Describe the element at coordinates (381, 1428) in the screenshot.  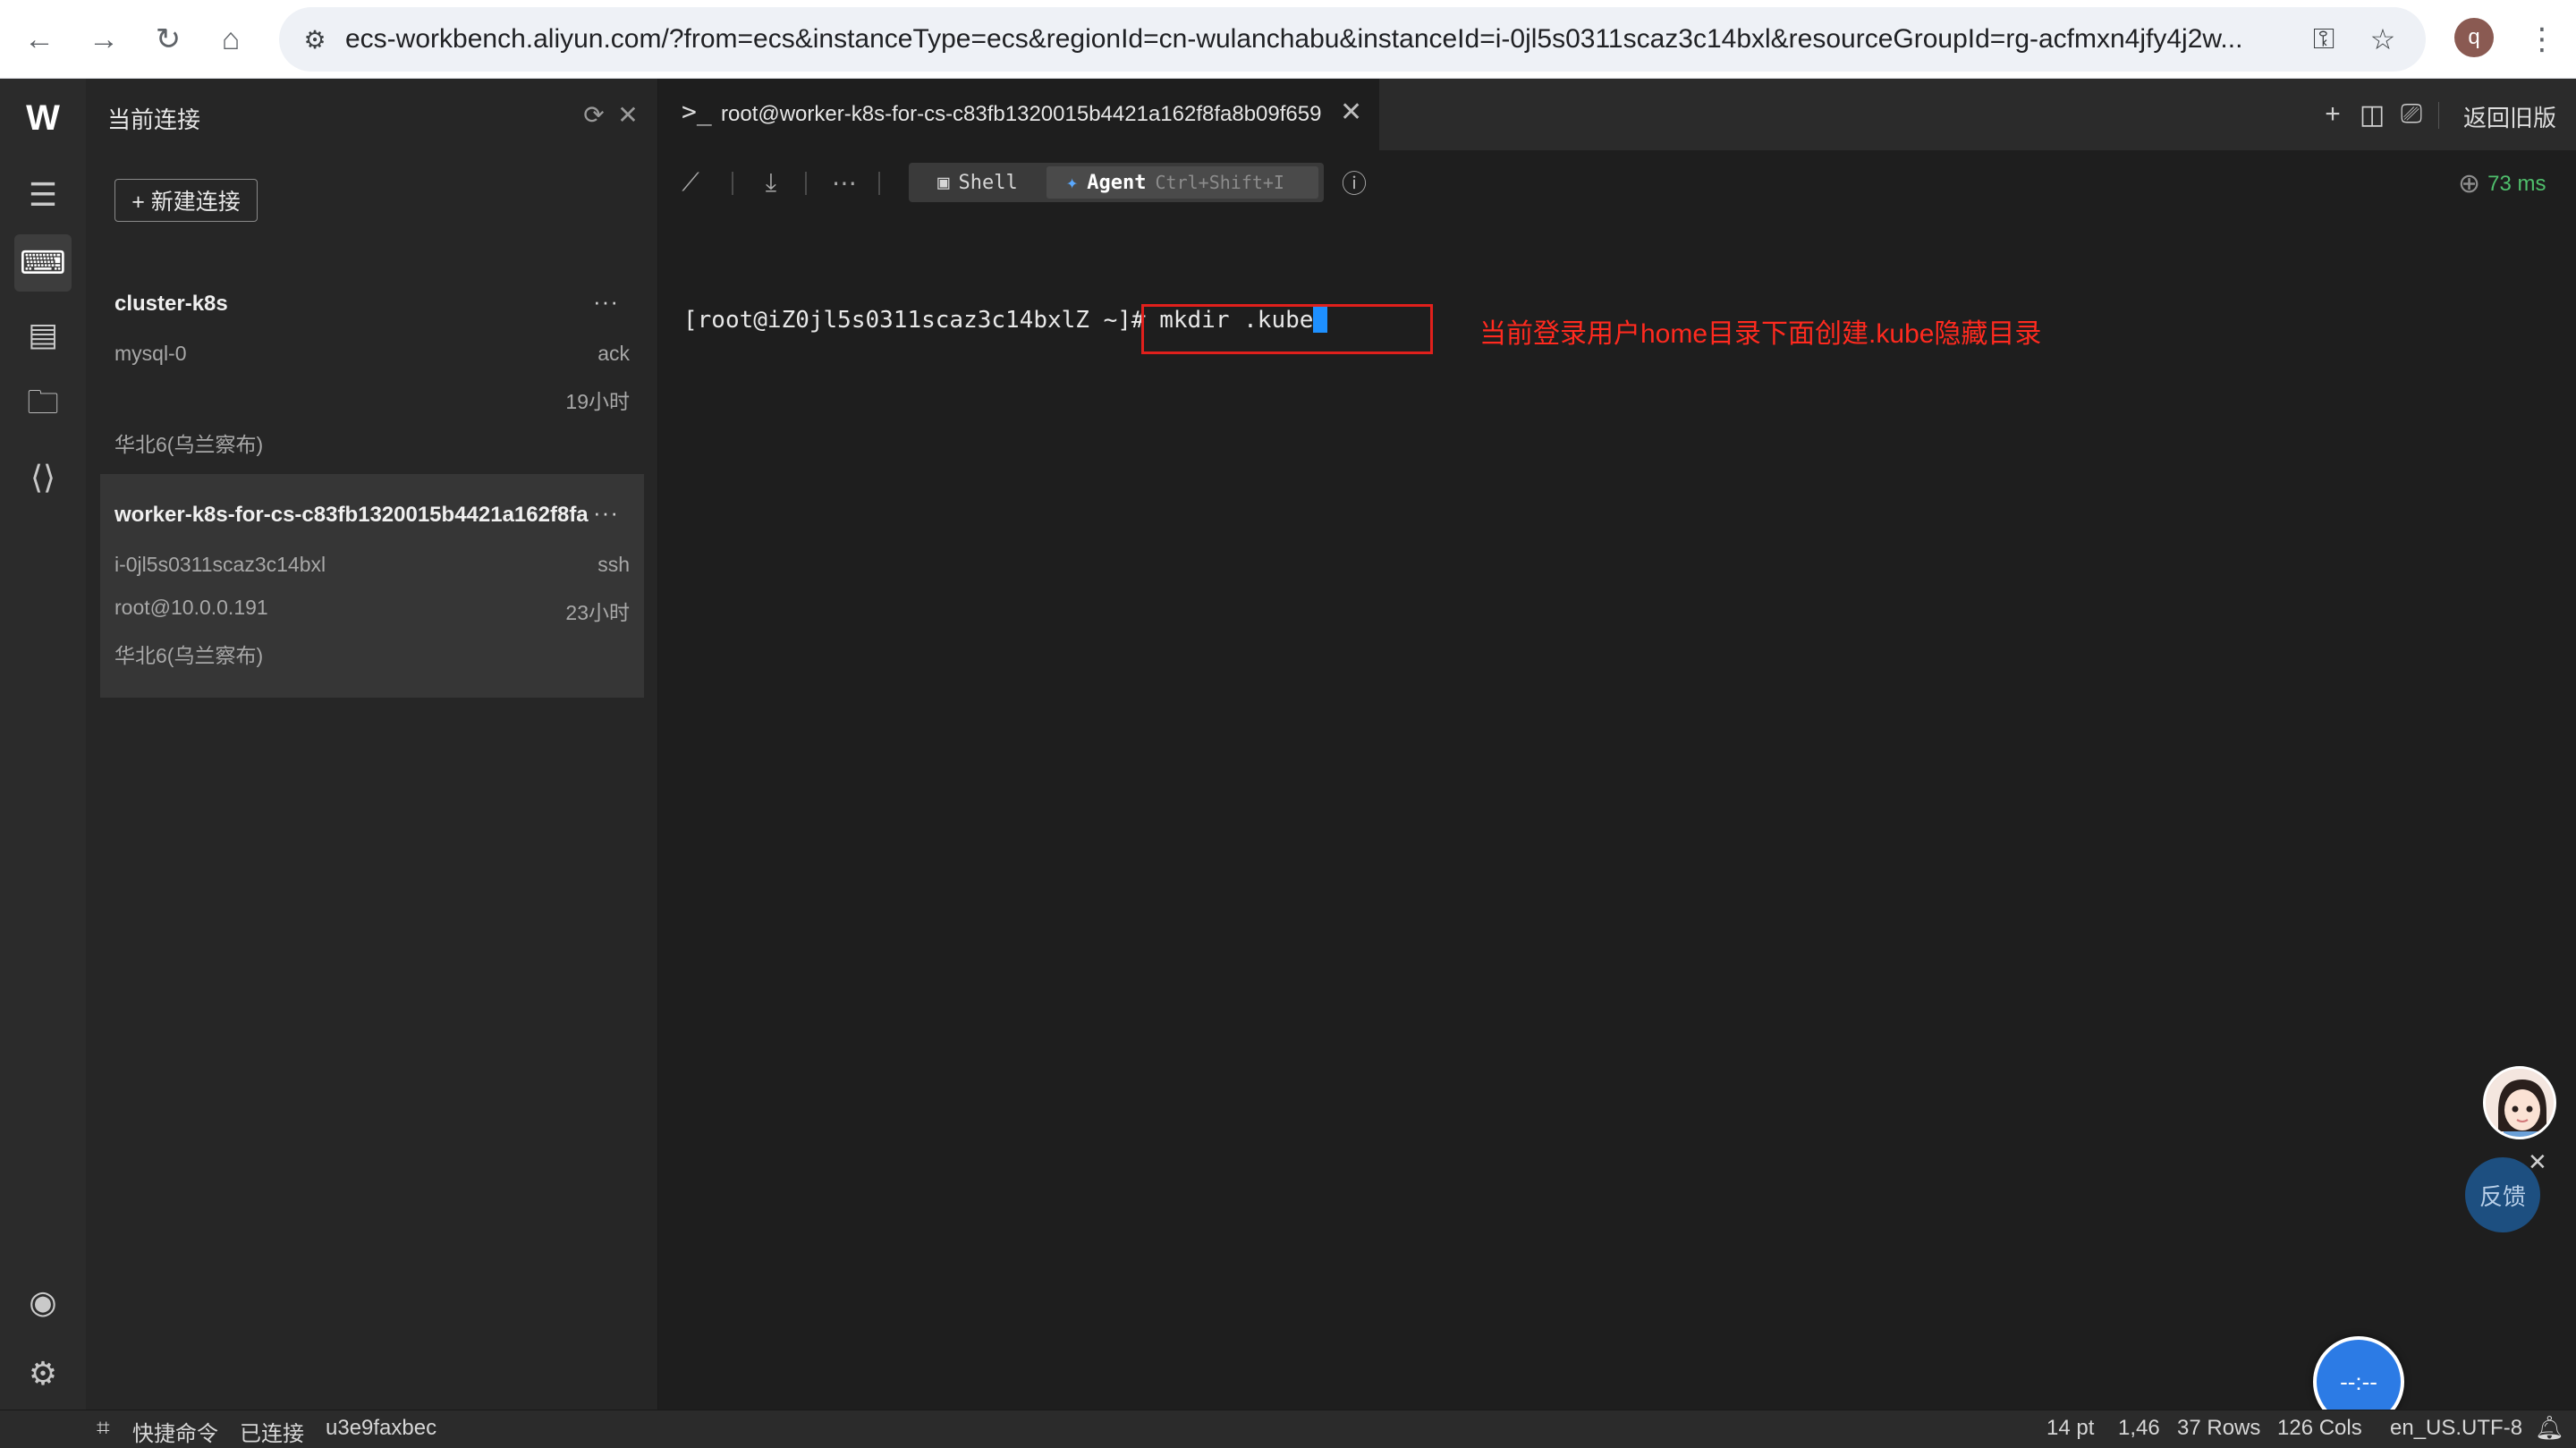
I see `session-id: u3e9faxbec` at that location.